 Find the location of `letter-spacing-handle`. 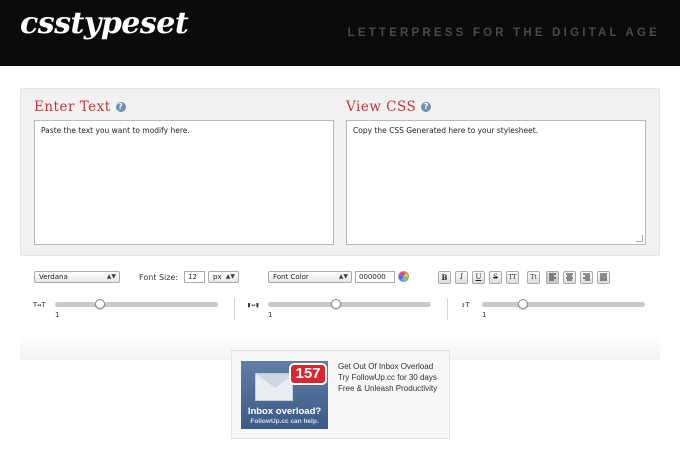

letter-spacing-handle is located at coordinates (100, 304).